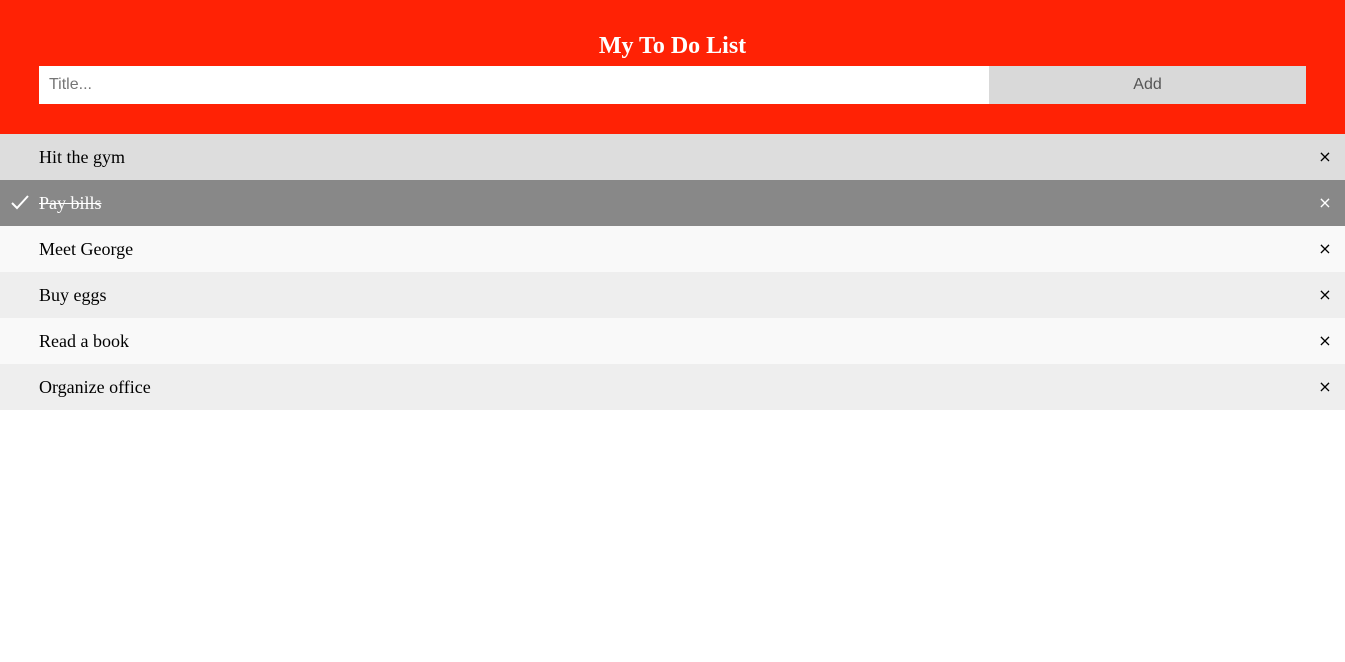  I want to click on todo-item-label: Meet George, so click(86, 249).